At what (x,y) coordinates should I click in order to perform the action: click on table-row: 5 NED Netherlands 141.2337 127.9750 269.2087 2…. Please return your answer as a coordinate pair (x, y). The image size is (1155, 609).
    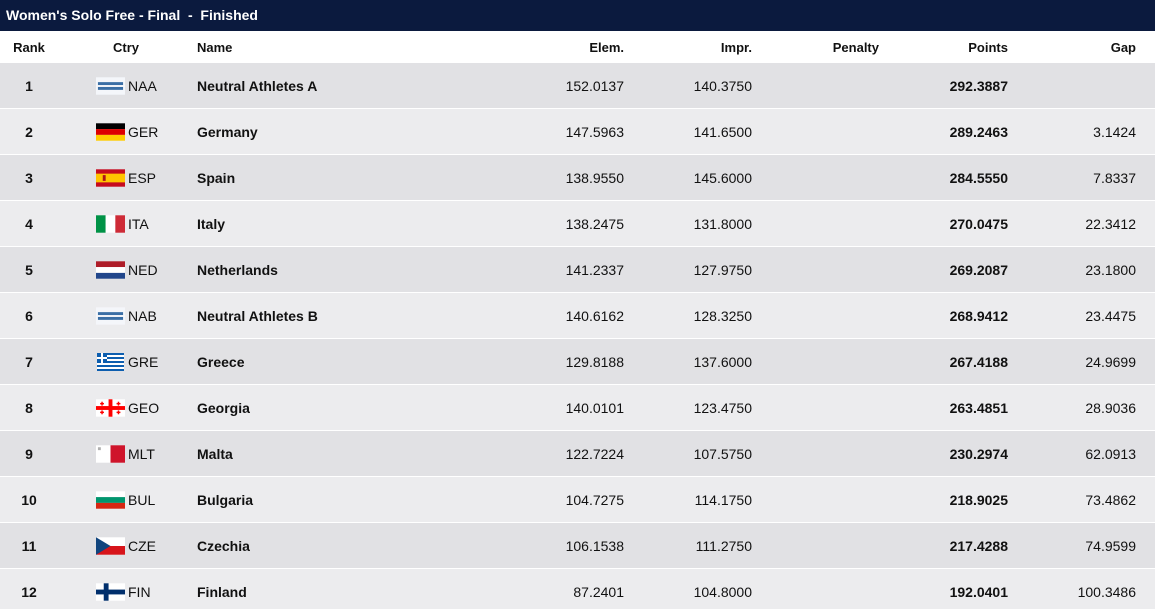
    Looking at the image, I should click on (577, 270).